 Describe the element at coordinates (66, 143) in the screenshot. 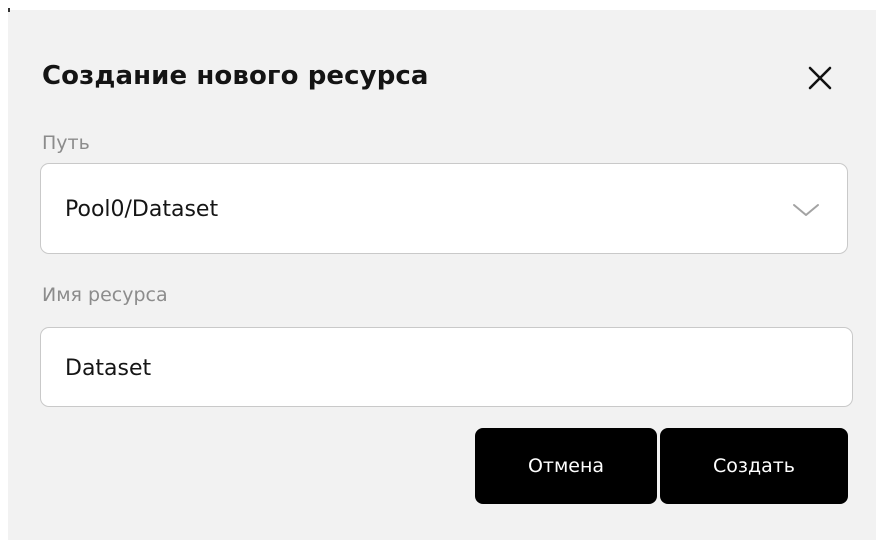

I see `path-label: Путь` at that location.